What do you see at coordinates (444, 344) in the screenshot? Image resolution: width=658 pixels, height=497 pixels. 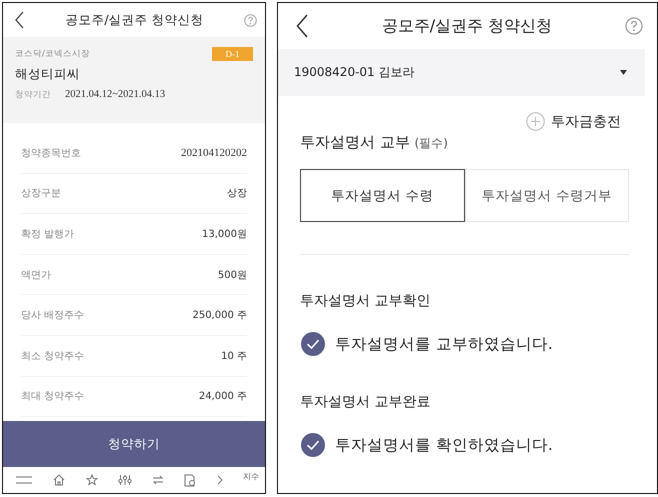 I see `confirm-text: 투자설명서를 교부하였습니다.` at bounding box center [444, 344].